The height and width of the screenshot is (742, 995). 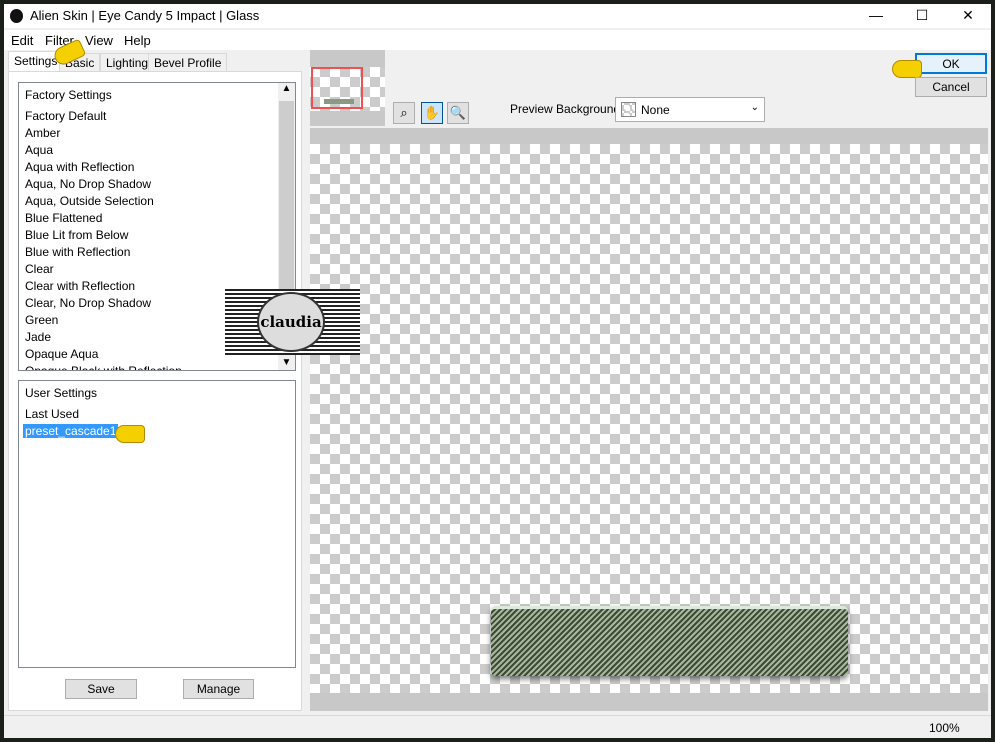 I want to click on menu-edit: Edit, so click(x=22, y=40).